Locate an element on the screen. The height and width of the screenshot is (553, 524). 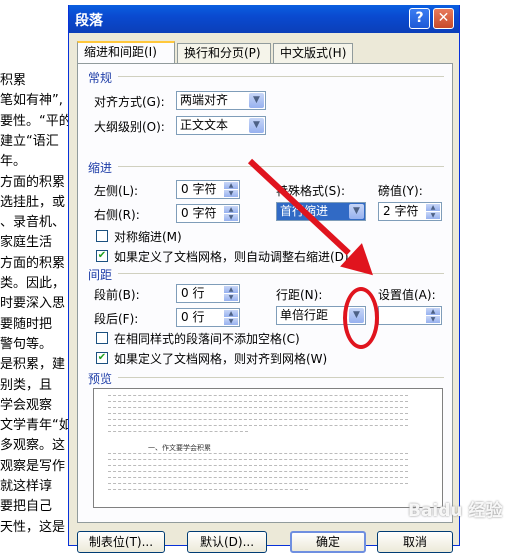
document-text-line: 是积累，建 is located at coordinates (33, 365).